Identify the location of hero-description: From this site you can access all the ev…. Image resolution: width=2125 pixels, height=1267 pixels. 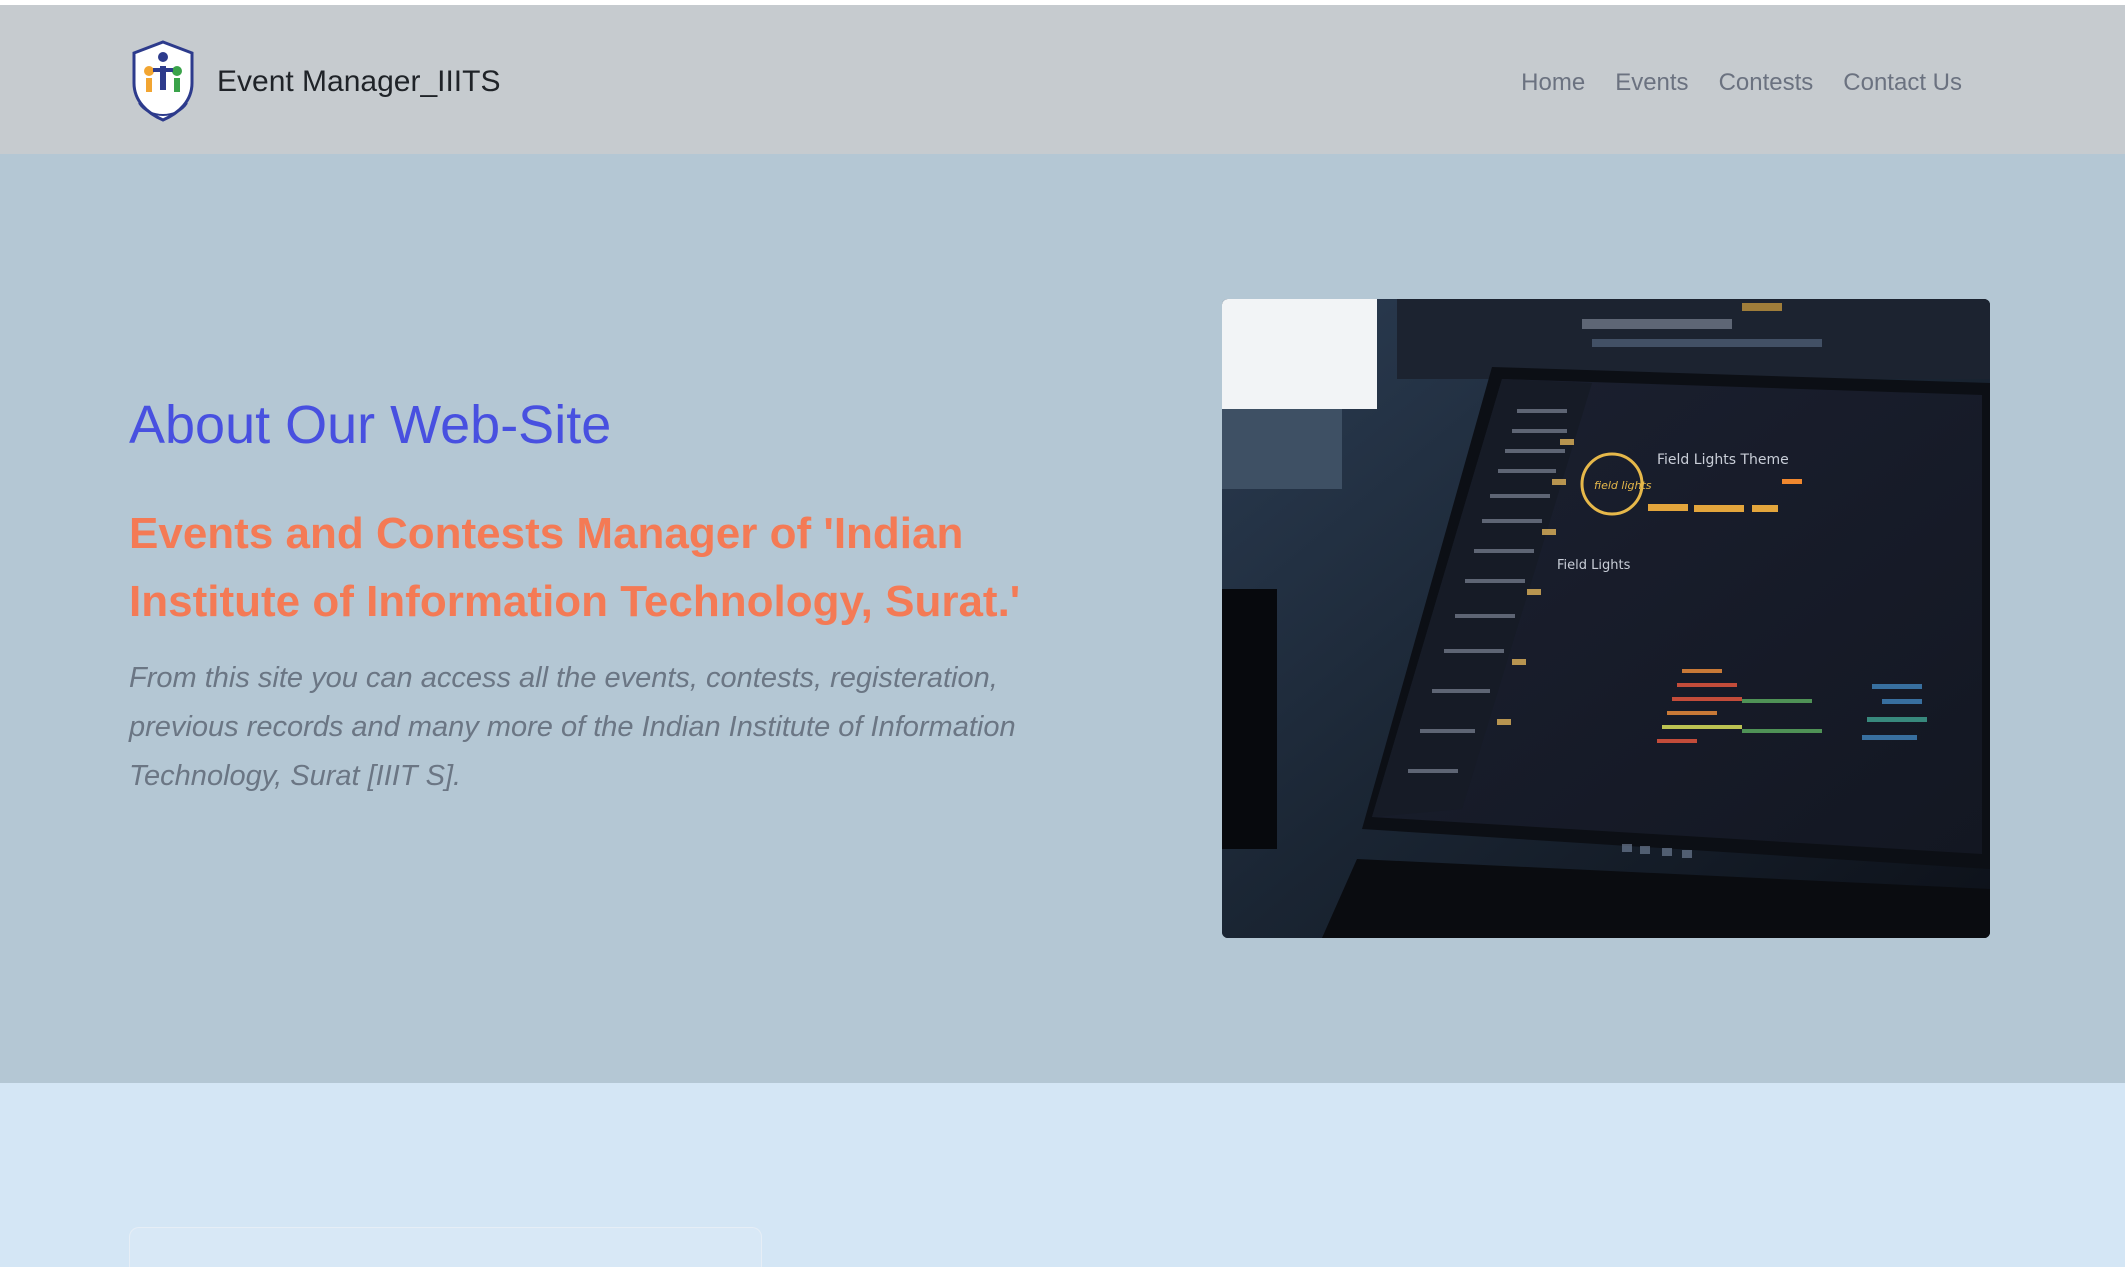
(572, 727).